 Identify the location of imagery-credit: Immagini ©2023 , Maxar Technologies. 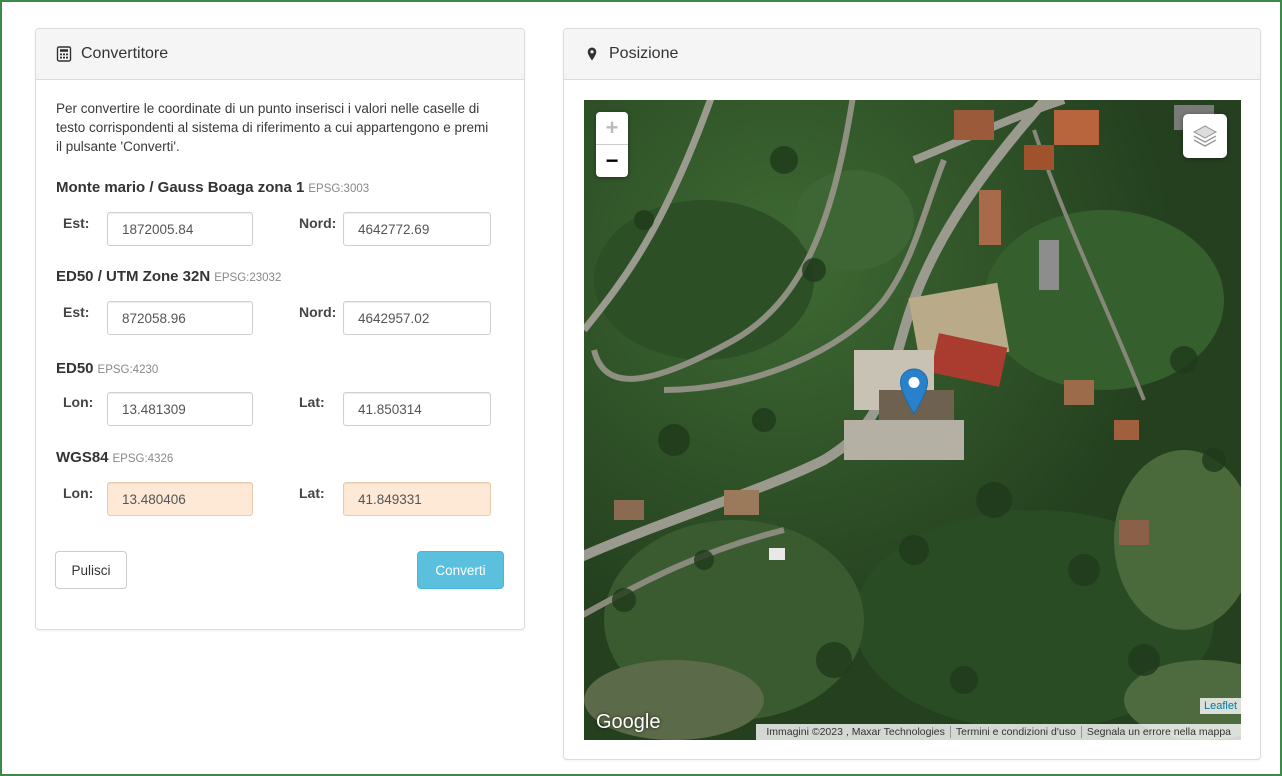
(855, 732).